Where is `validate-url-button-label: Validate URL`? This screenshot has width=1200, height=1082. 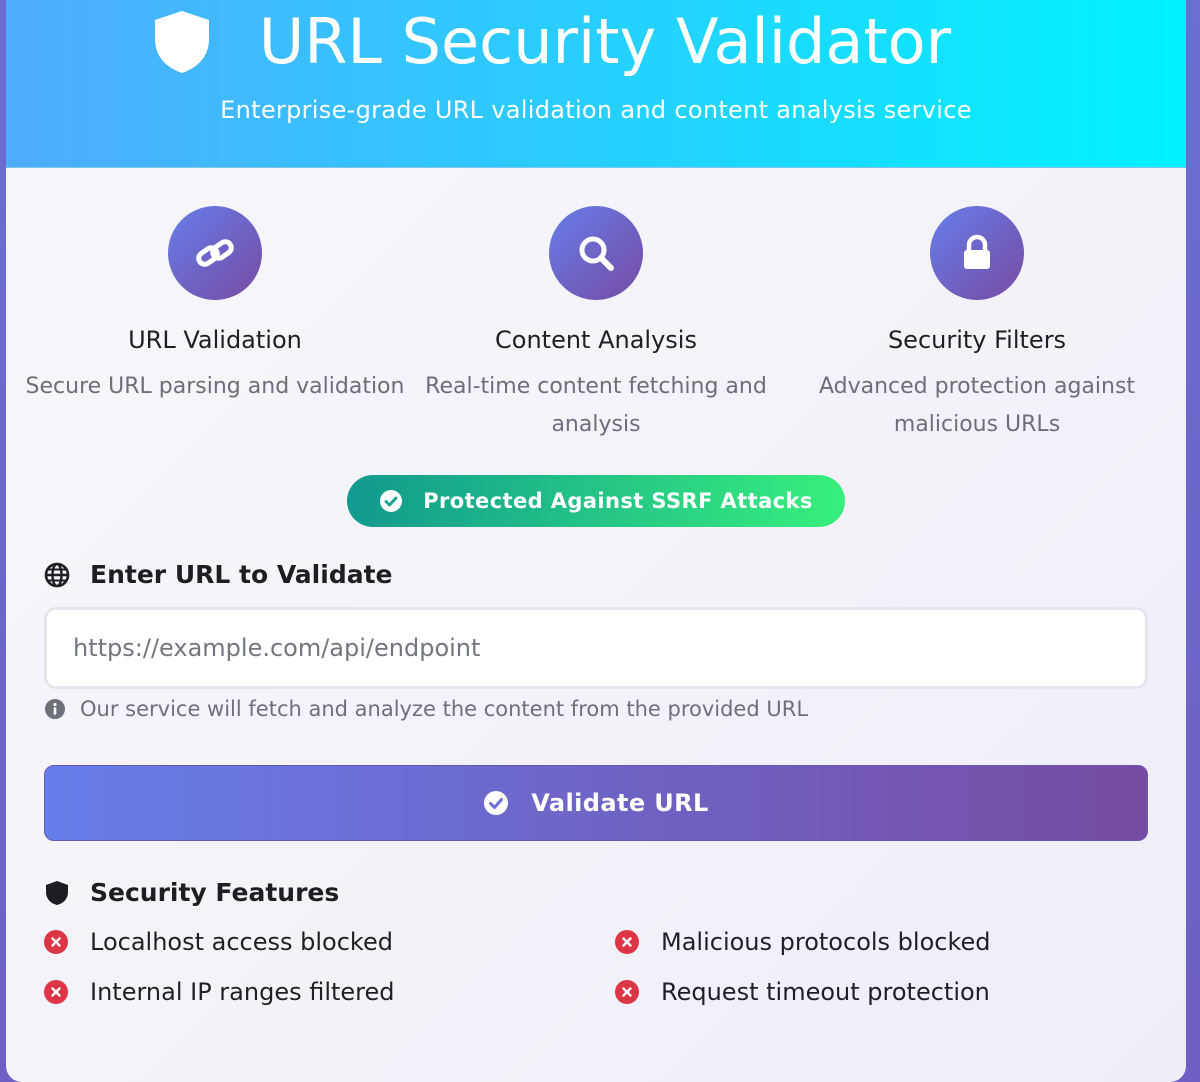 validate-url-button-label: Validate URL is located at coordinates (620, 803).